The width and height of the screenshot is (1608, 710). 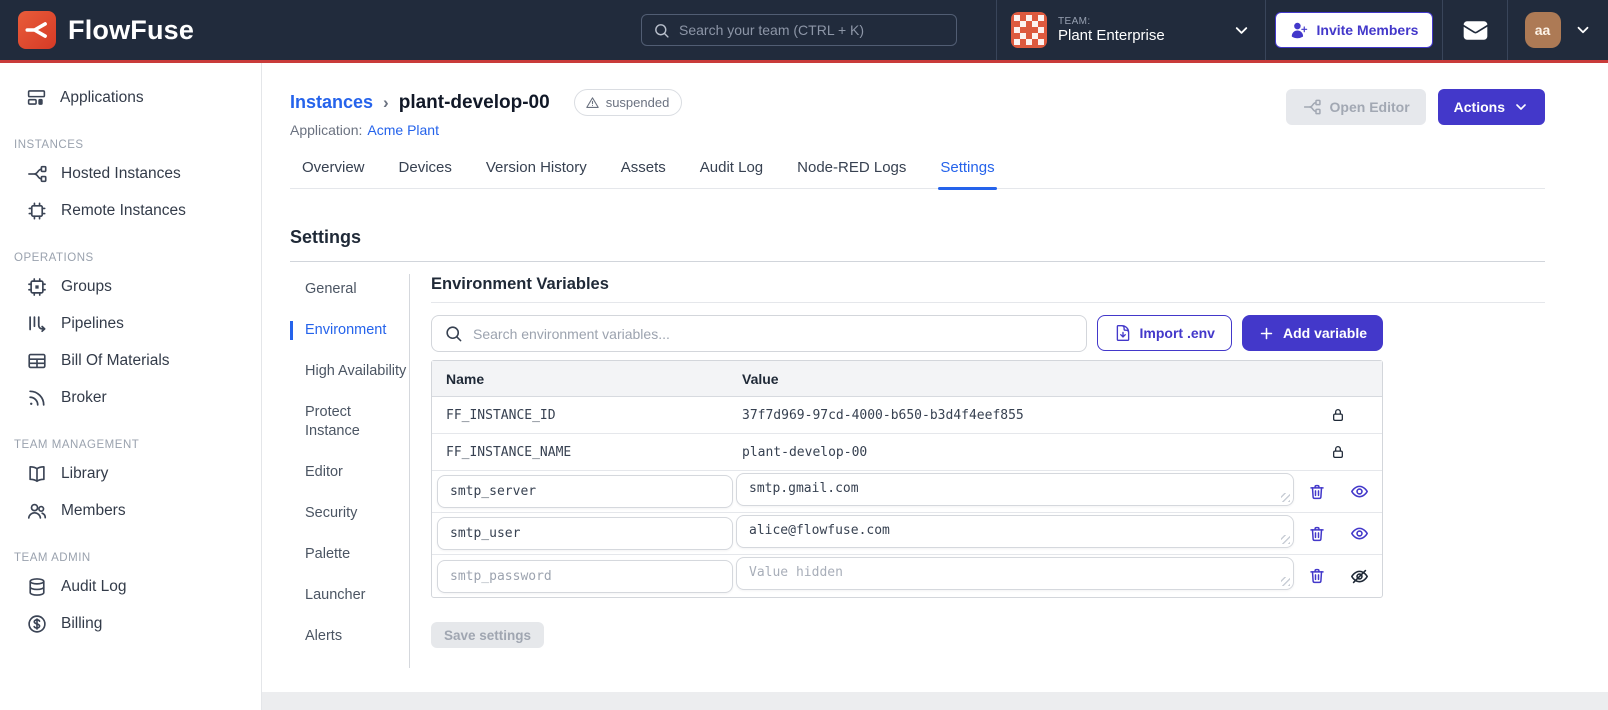 I want to click on actions-button: Actions, so click(x=1491, y=107).